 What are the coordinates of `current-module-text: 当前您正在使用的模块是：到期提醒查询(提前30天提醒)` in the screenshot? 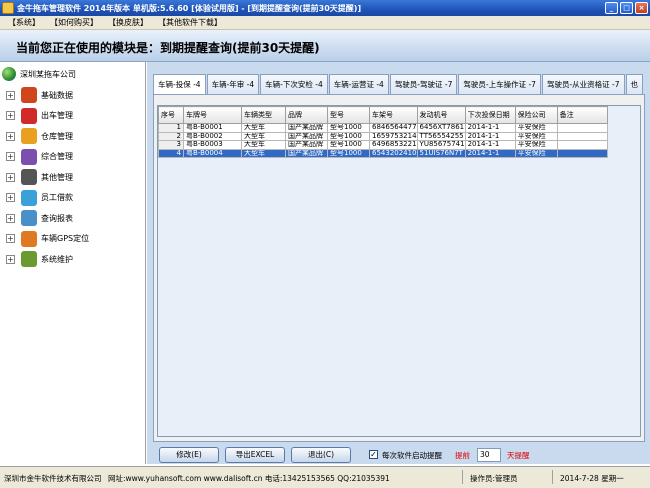 It's located at (168, 48).